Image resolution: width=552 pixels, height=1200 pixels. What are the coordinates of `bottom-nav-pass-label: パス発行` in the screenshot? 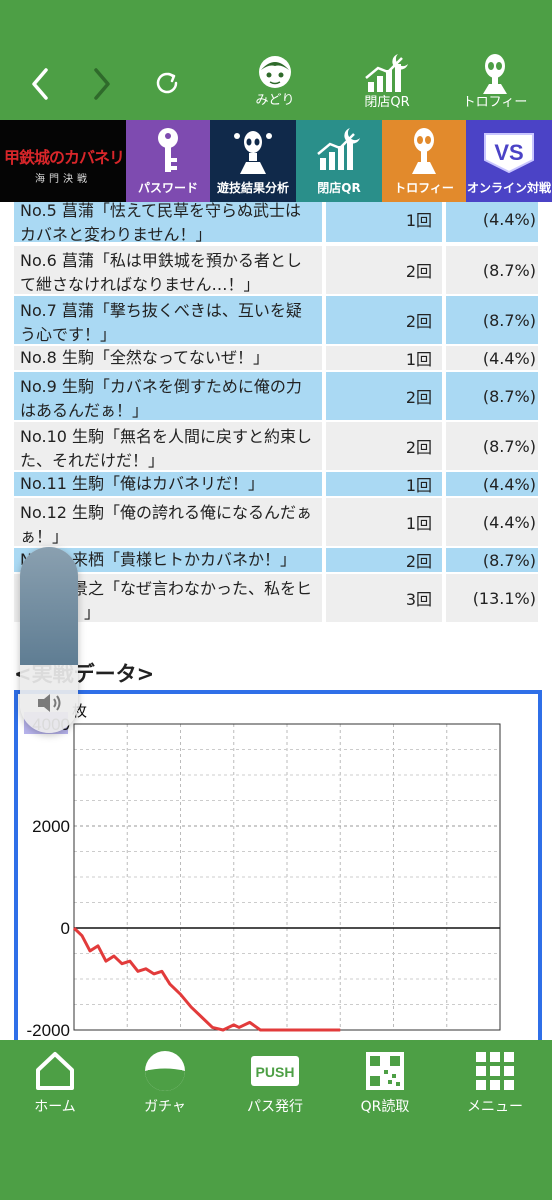 It's located at (275, 1107).